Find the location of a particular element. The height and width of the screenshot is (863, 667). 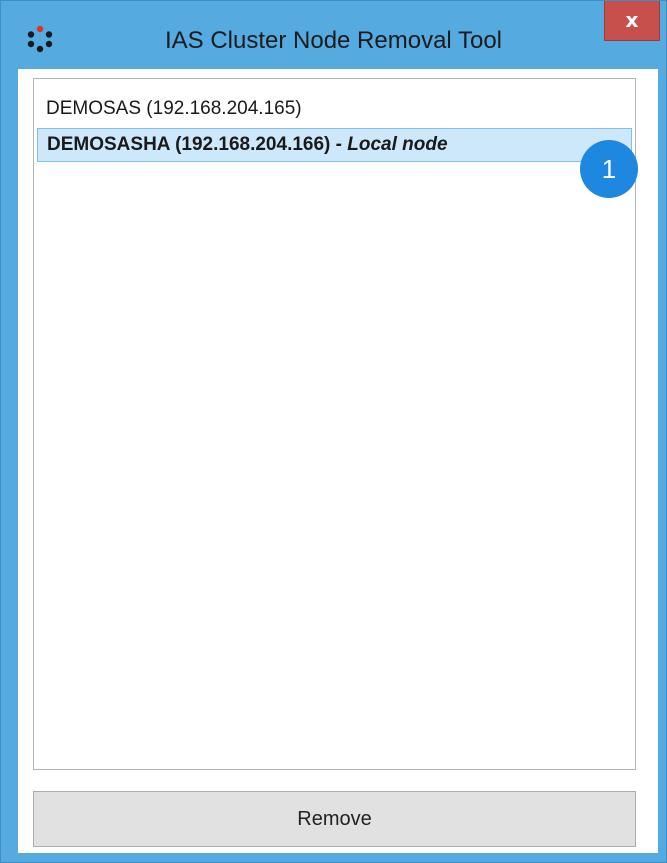

window-title: IAS Cluster Node Removal Tool is located at coordinates (333, 40).